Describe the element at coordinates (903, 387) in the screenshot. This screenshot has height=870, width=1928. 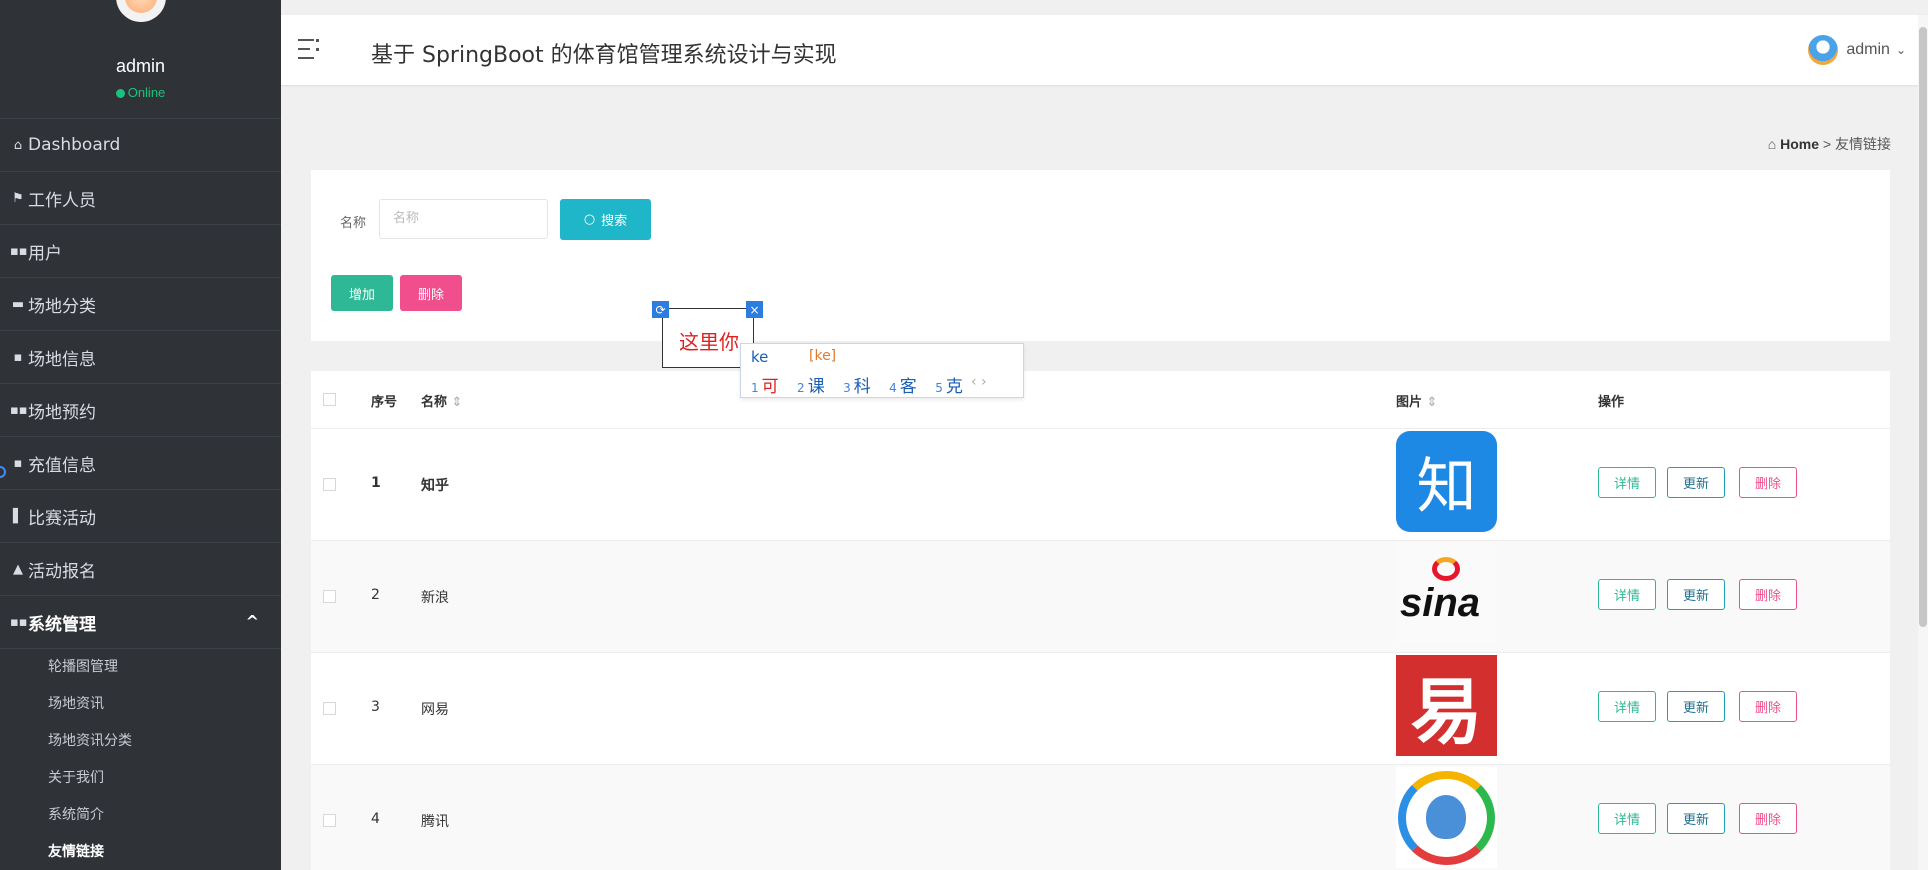
I see `ime-candidate: 4客` at that location.